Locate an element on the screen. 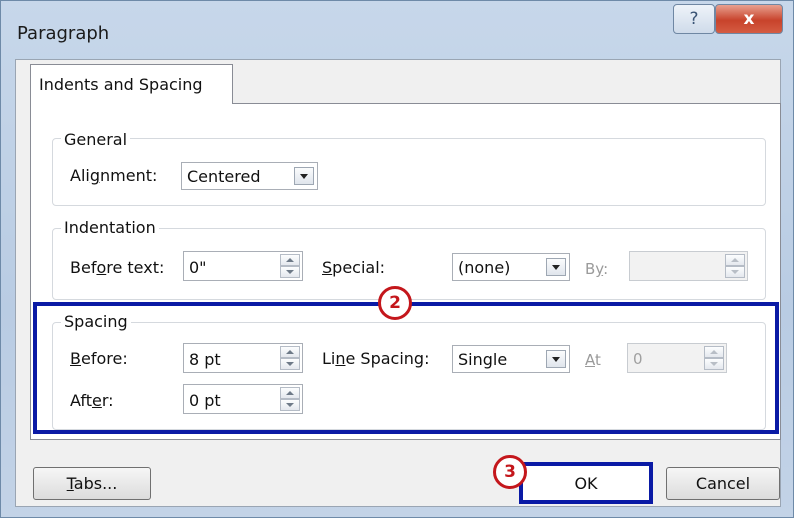 Image resolution: width=794 pixels, height=518 pixels. help-button: ? is located at coordinates (694, 19).